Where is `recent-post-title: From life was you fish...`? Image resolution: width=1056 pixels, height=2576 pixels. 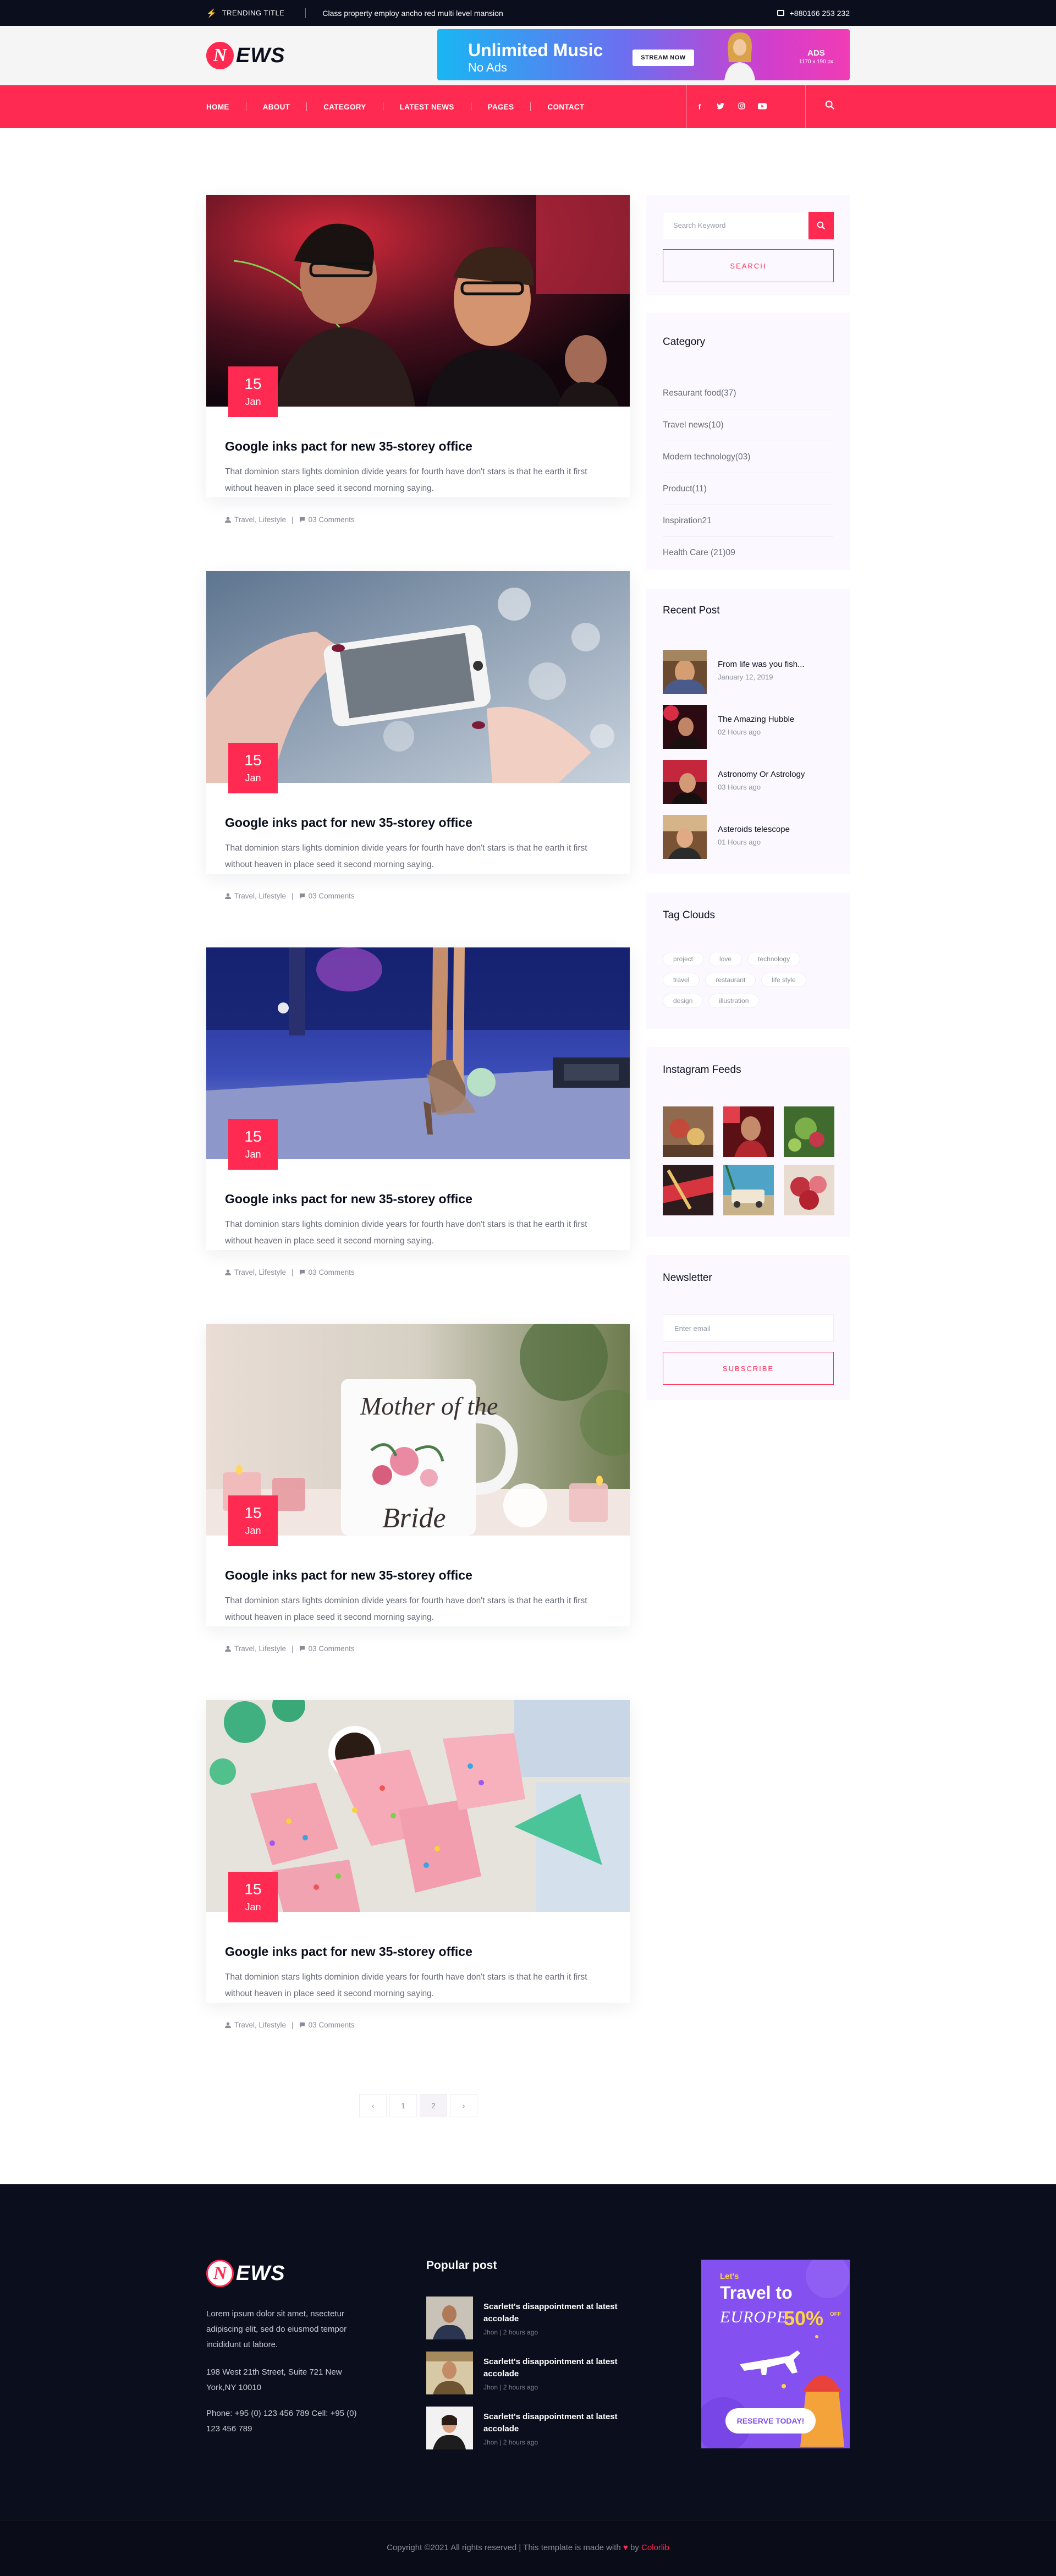
recent-post-title: From life was you fish... is located at coordinates (761, 665).